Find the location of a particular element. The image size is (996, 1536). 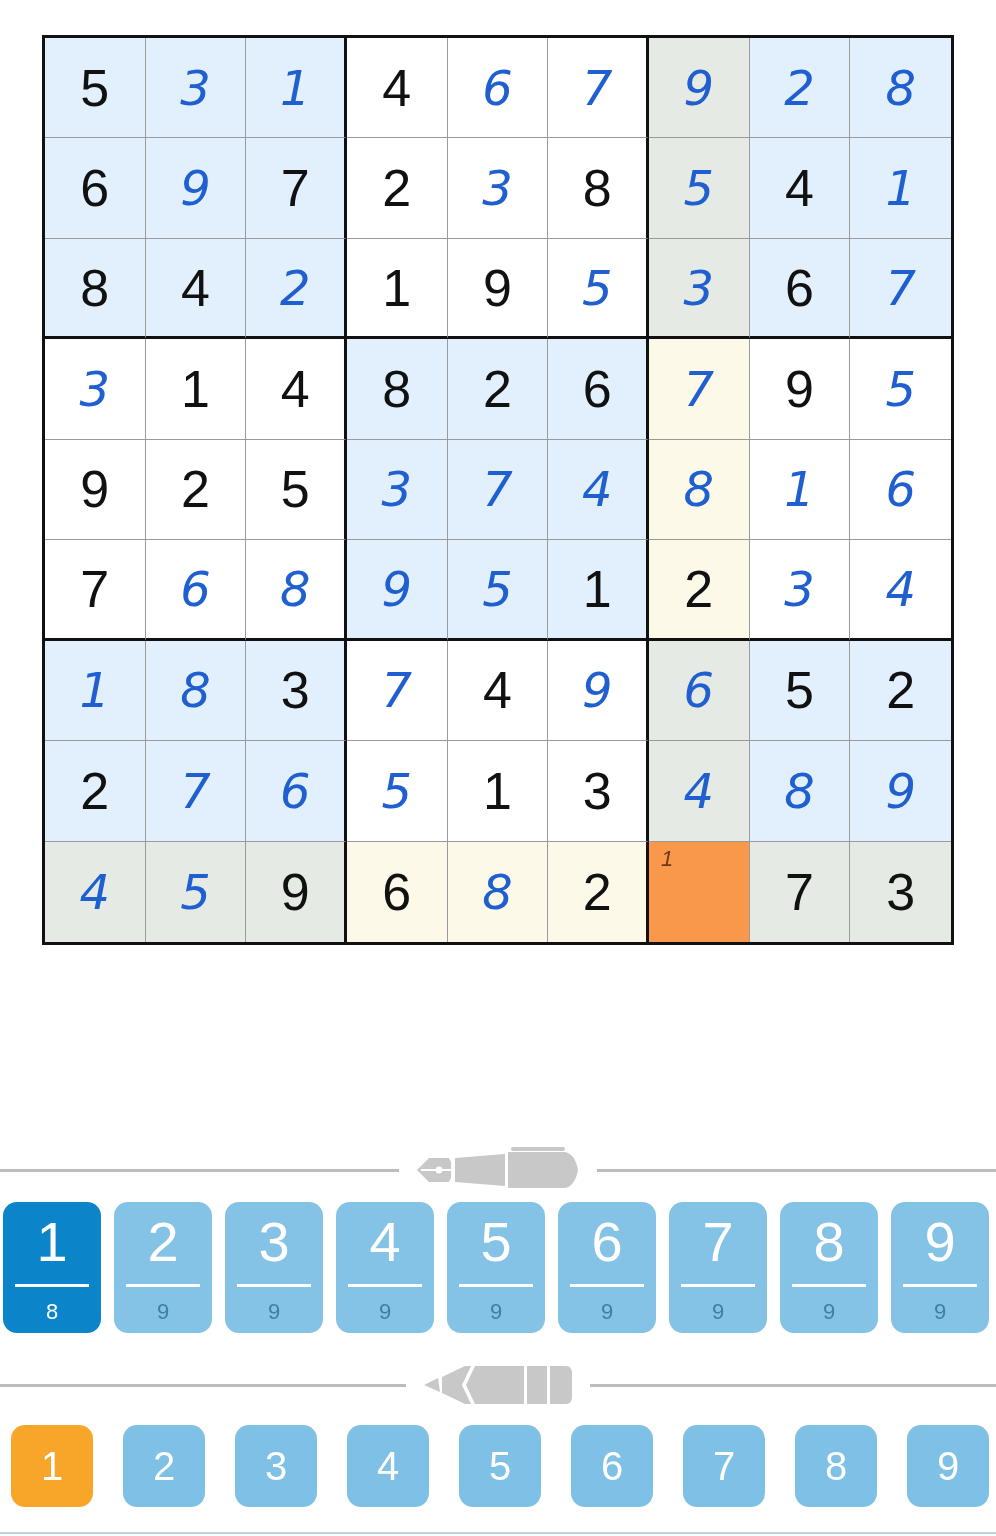

pencil-note: 1 is located at coordinates (667, 858).